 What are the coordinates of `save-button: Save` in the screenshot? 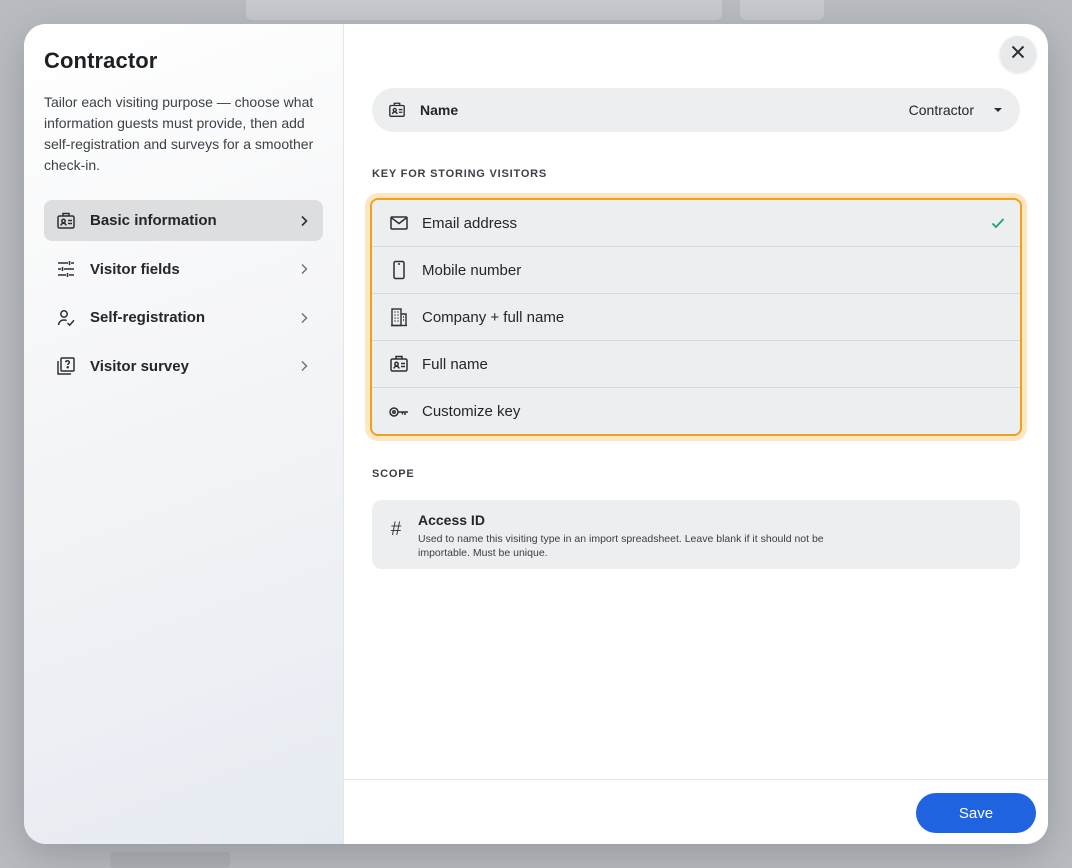 It's located at (976, 813).